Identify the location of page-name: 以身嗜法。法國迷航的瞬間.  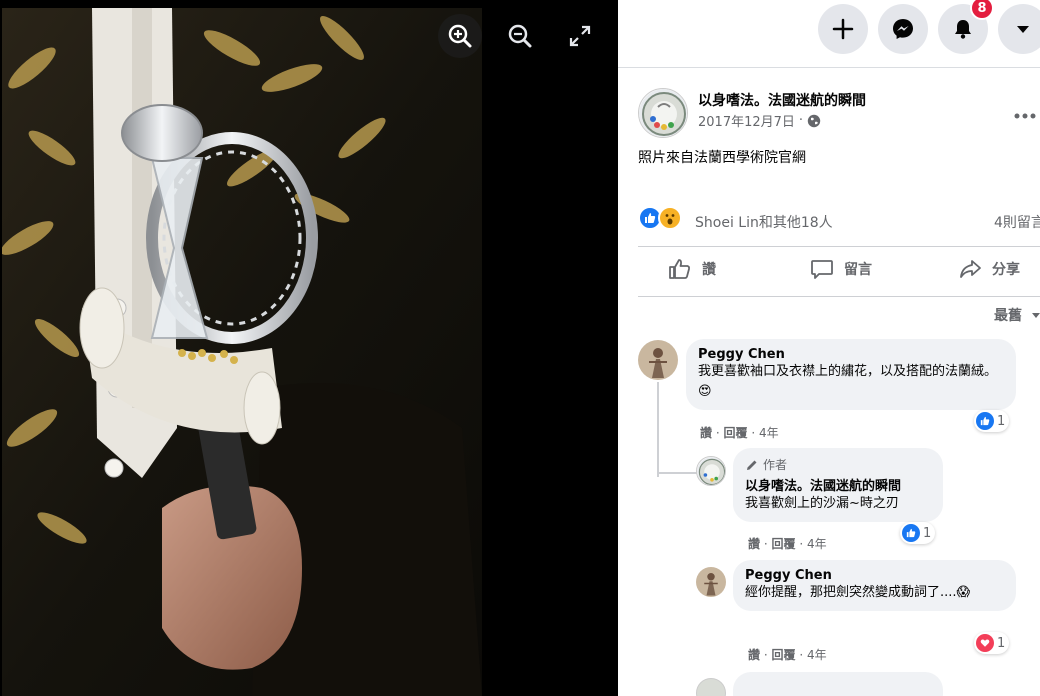
(782, 100).